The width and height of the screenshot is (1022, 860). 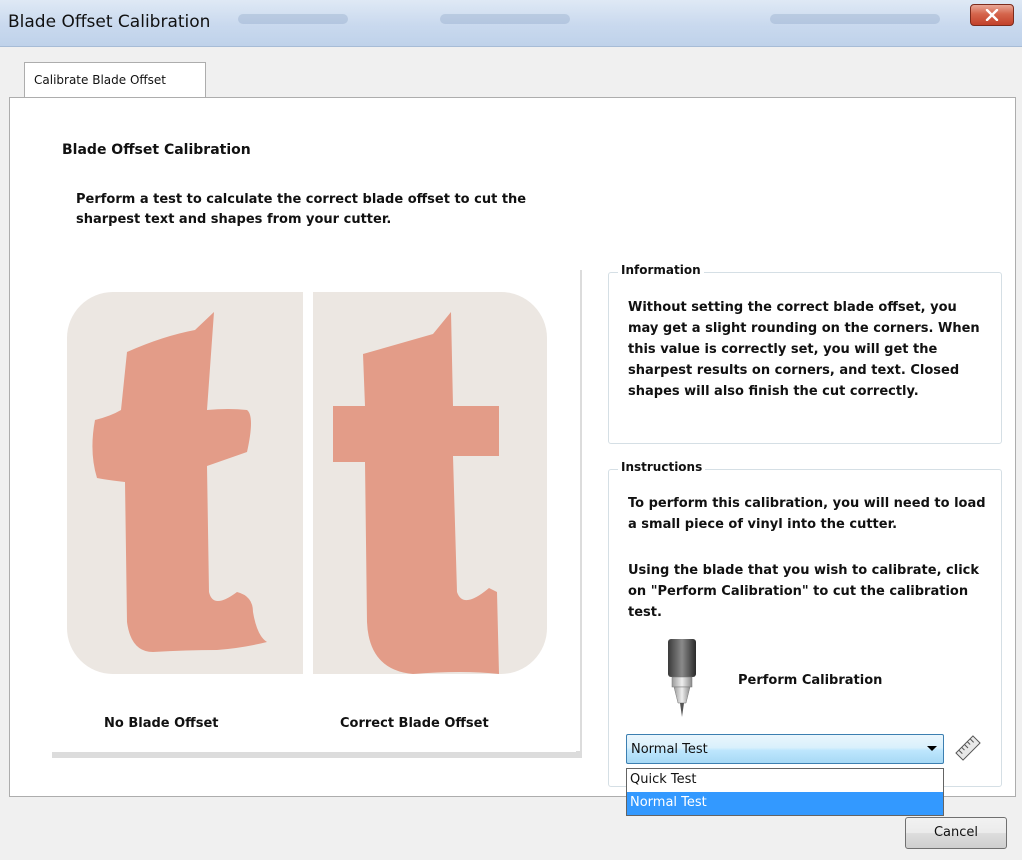 What do you see at coordinates (956, 833) in the screenshot?
I see `cancel-button: Cancel` at bounding box center [956, 833].